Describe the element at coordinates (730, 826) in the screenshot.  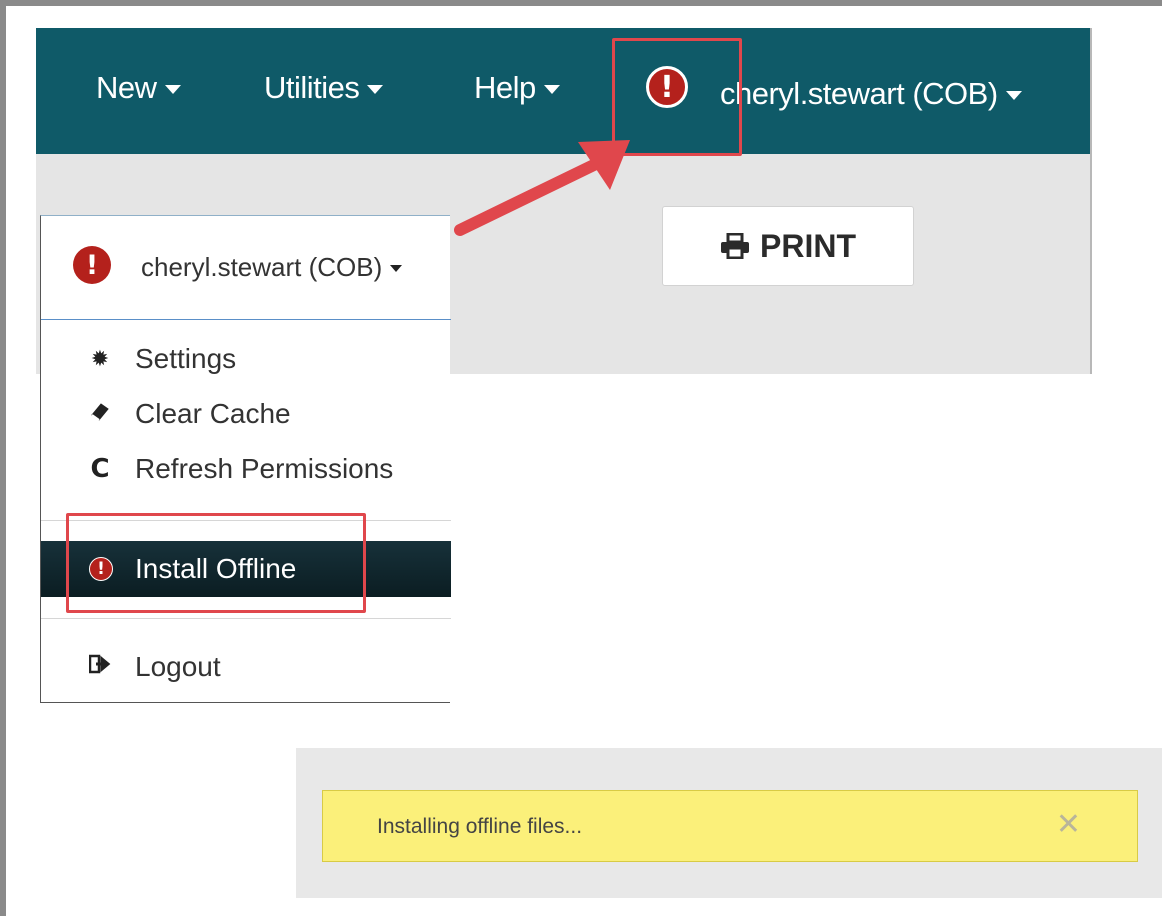
I see `install-notification-bar: Installing offline files... ✕` at that location.